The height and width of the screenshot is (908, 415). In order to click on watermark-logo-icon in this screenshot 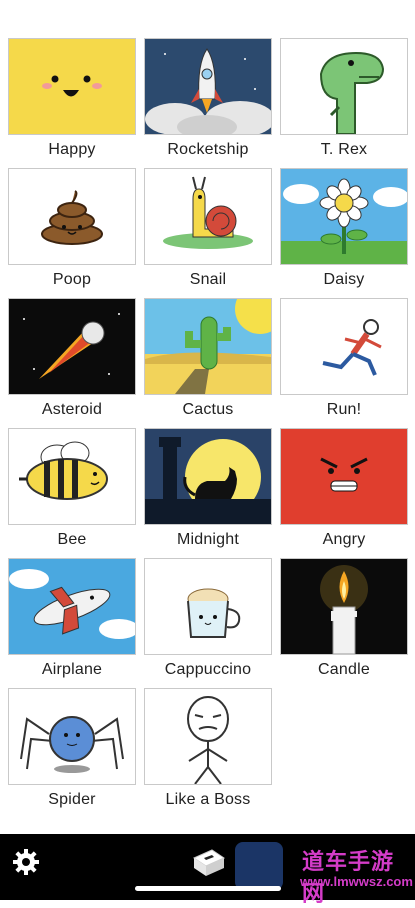, I will do `click(259, 866)`.